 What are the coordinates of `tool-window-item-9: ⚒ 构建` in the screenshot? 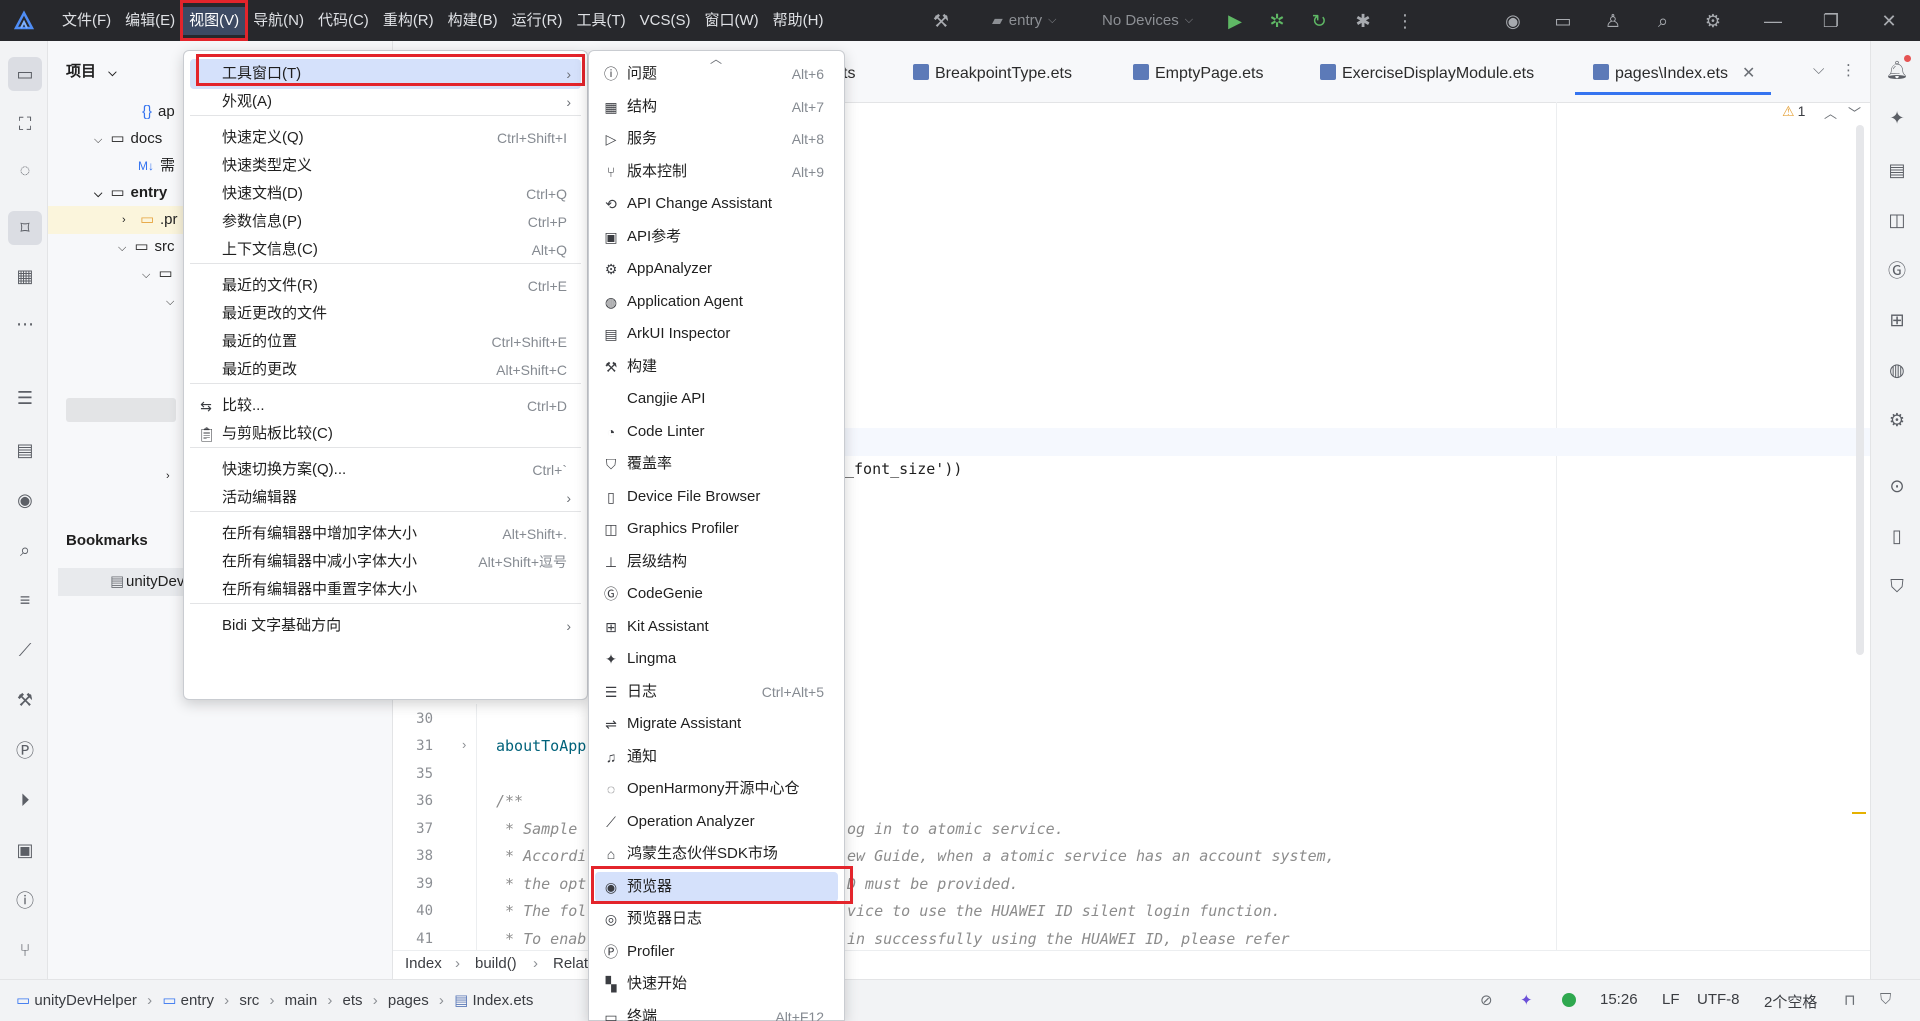 It's located at (716, 367).